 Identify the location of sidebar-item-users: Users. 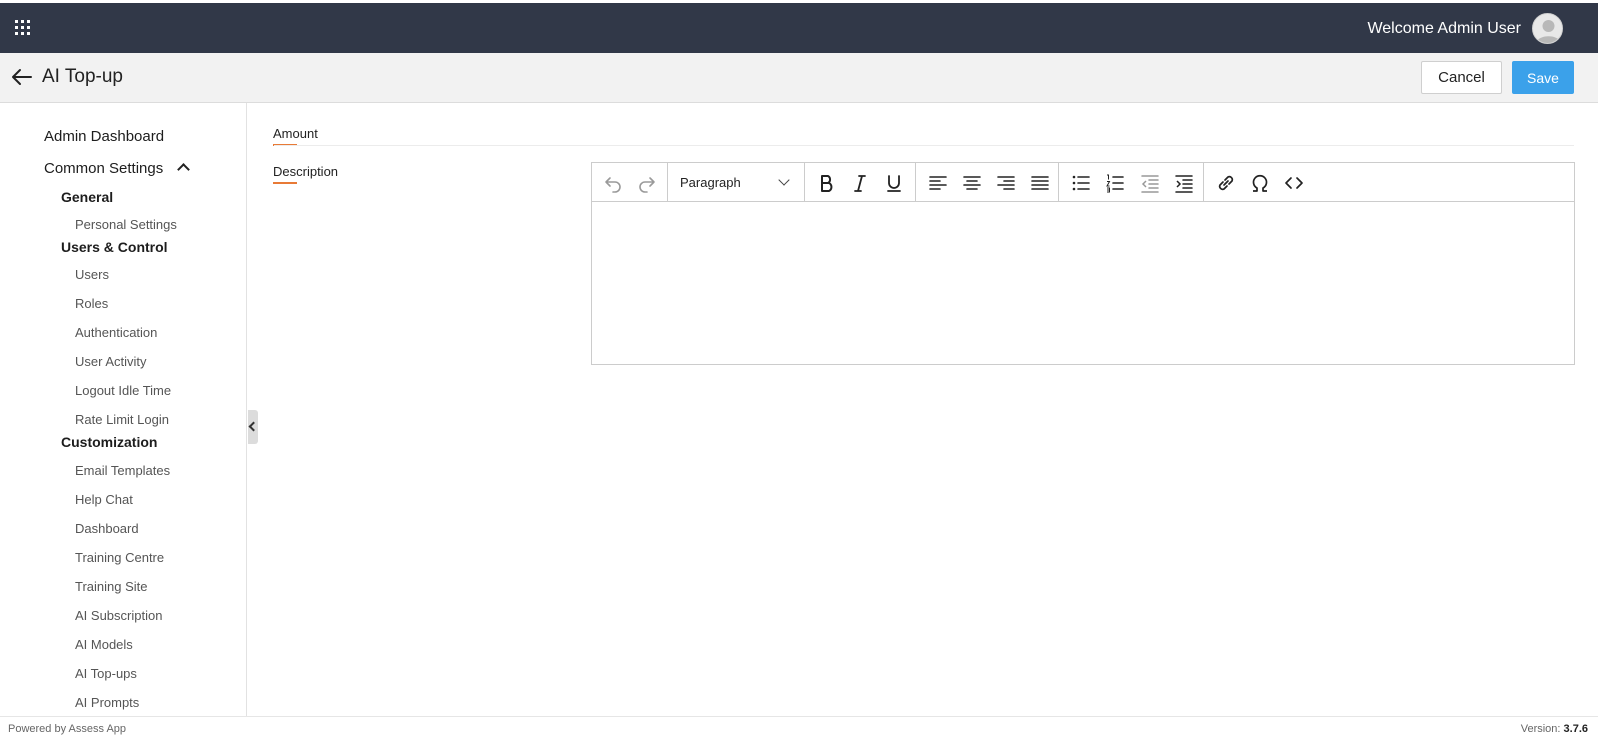
(92, 274).